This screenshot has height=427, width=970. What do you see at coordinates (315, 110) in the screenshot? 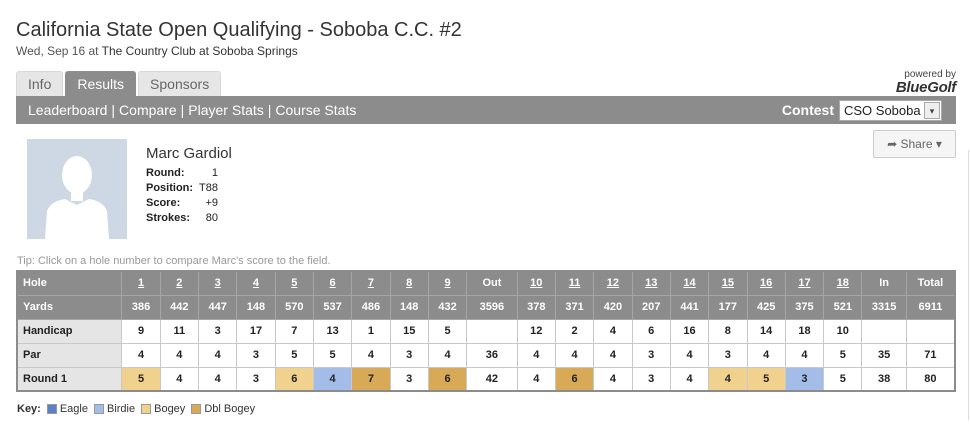
I see `nav-course-stats-link: Course Stats` at bounding box center [315, 110].